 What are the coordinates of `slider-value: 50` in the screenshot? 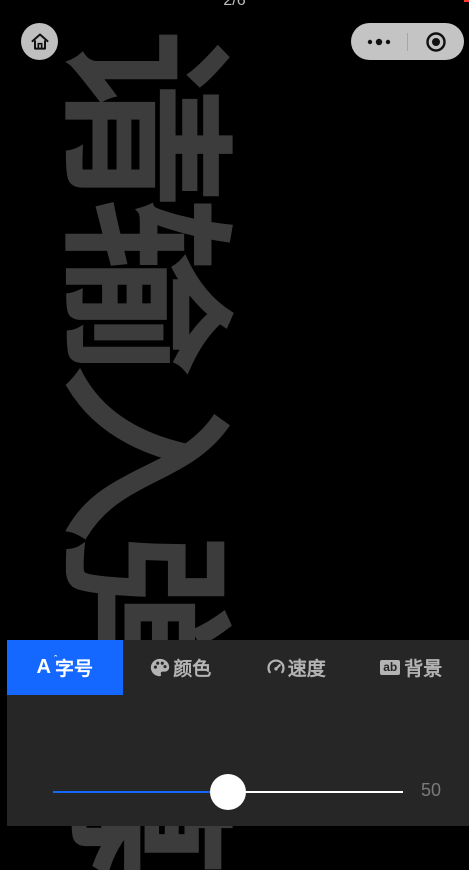 It's located at (431, 790).